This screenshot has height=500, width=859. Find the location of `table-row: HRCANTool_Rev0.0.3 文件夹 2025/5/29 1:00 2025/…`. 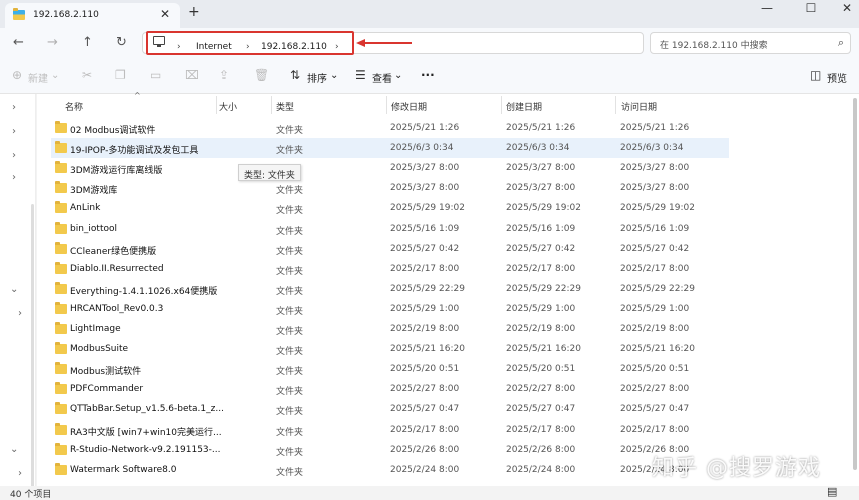

table-row: HRCANTool_Rev0.0.3 文件夹 2025/5/29 1:00 2025/… is located at coordinates (390, 309).